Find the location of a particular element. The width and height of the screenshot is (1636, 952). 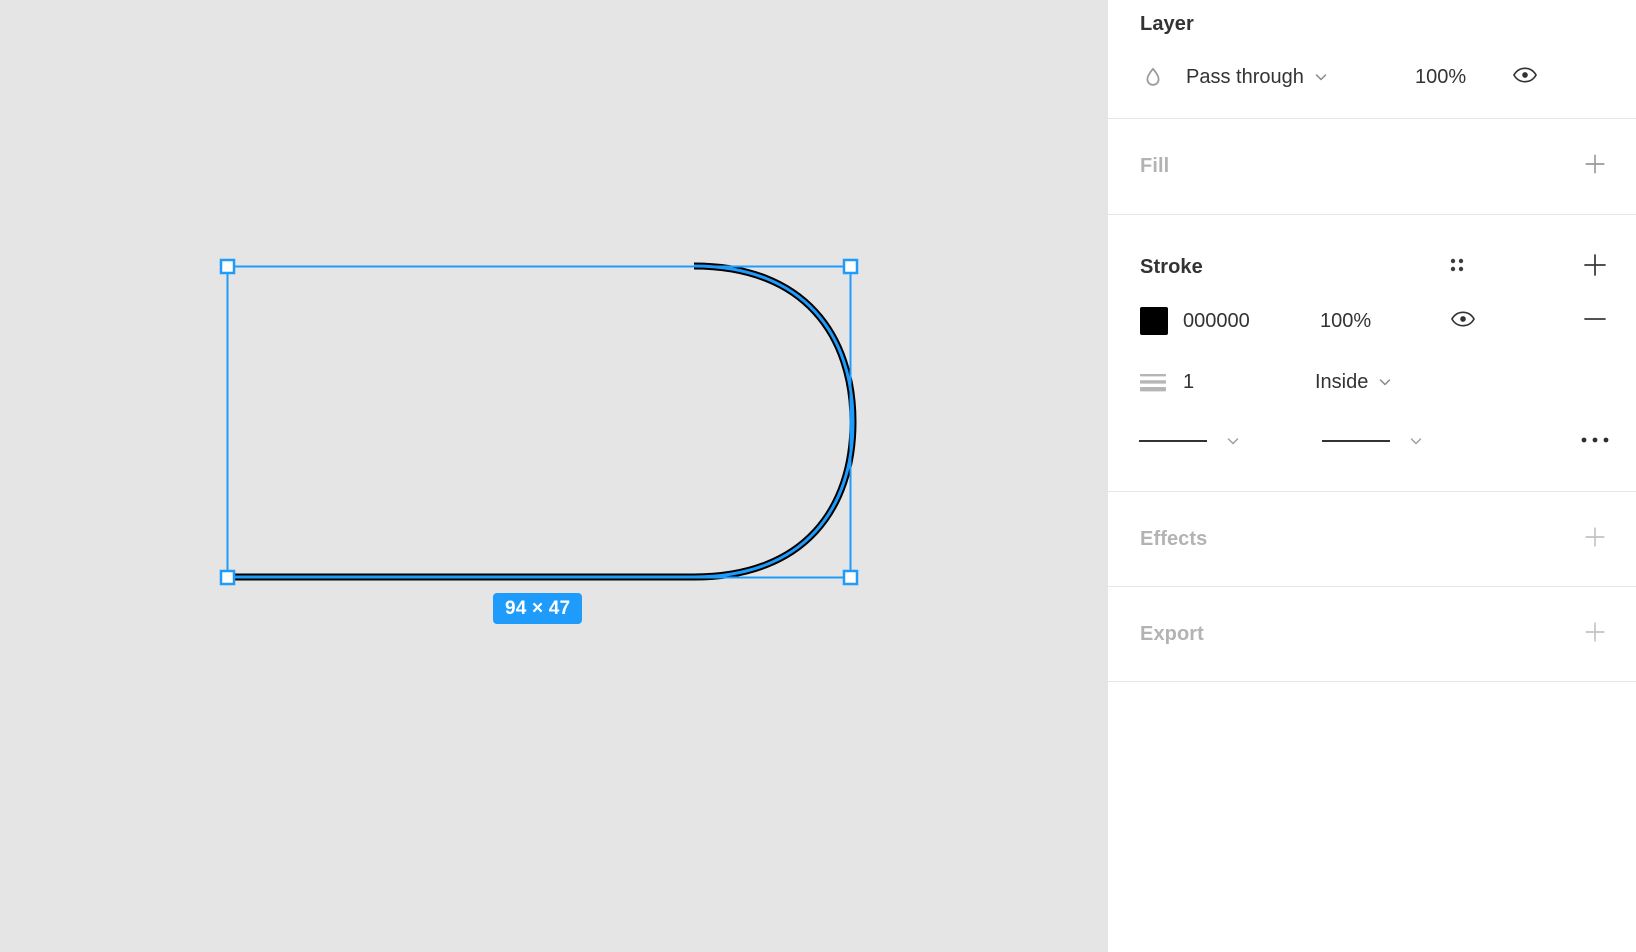

stroke-visibility-toggle is located at coordinates (1463, 321).